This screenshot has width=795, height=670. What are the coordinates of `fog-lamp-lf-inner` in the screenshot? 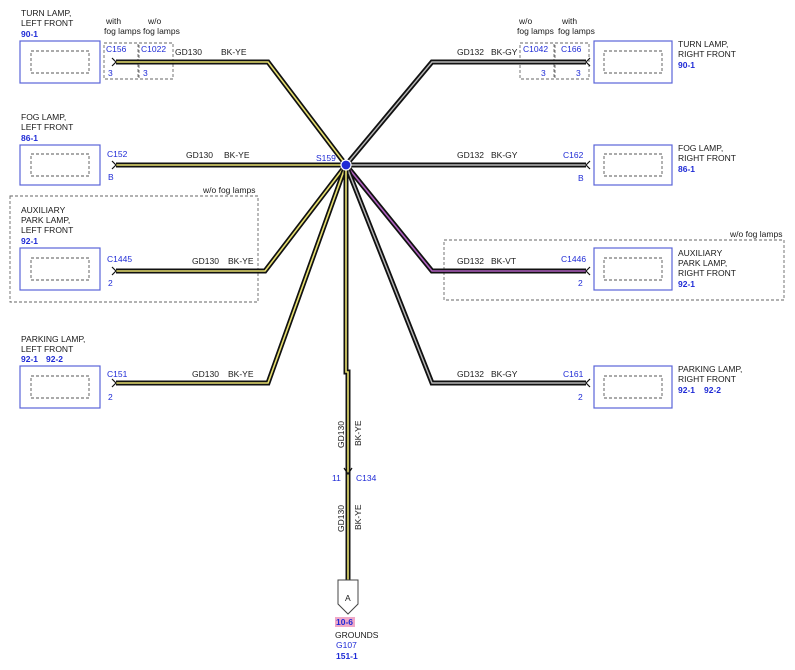 It's located at (60, 165).